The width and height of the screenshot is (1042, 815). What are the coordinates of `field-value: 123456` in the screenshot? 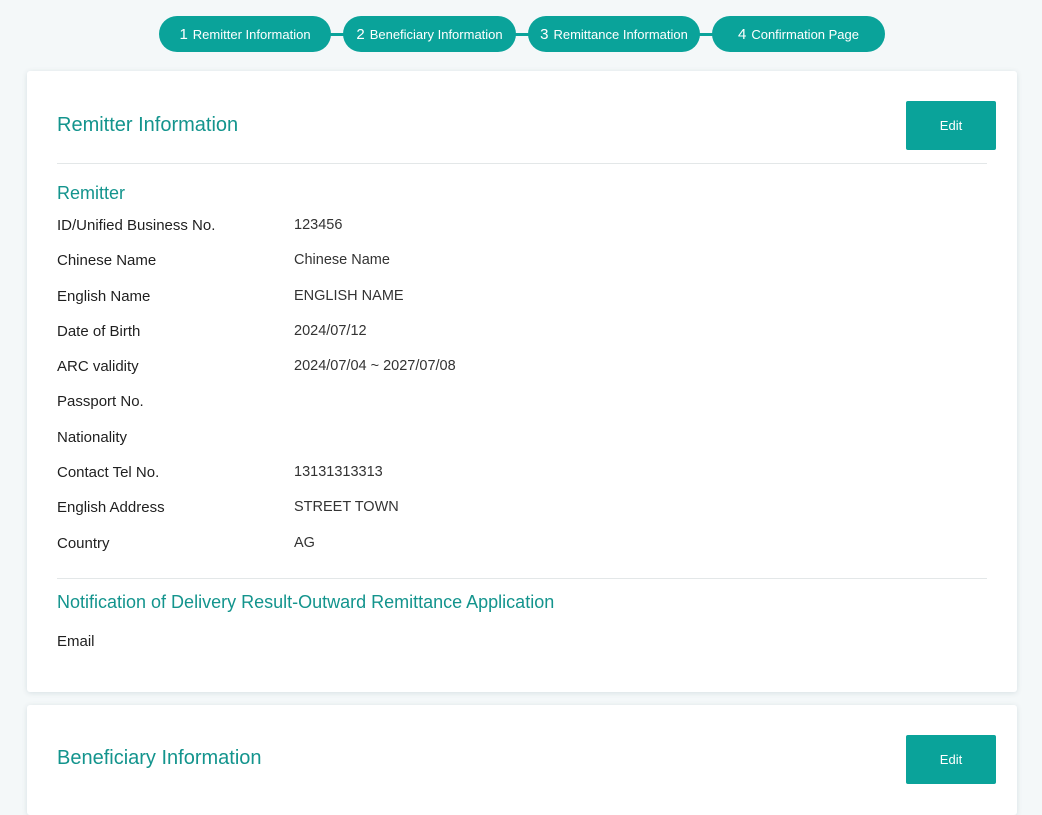 It's located at (318, 225).